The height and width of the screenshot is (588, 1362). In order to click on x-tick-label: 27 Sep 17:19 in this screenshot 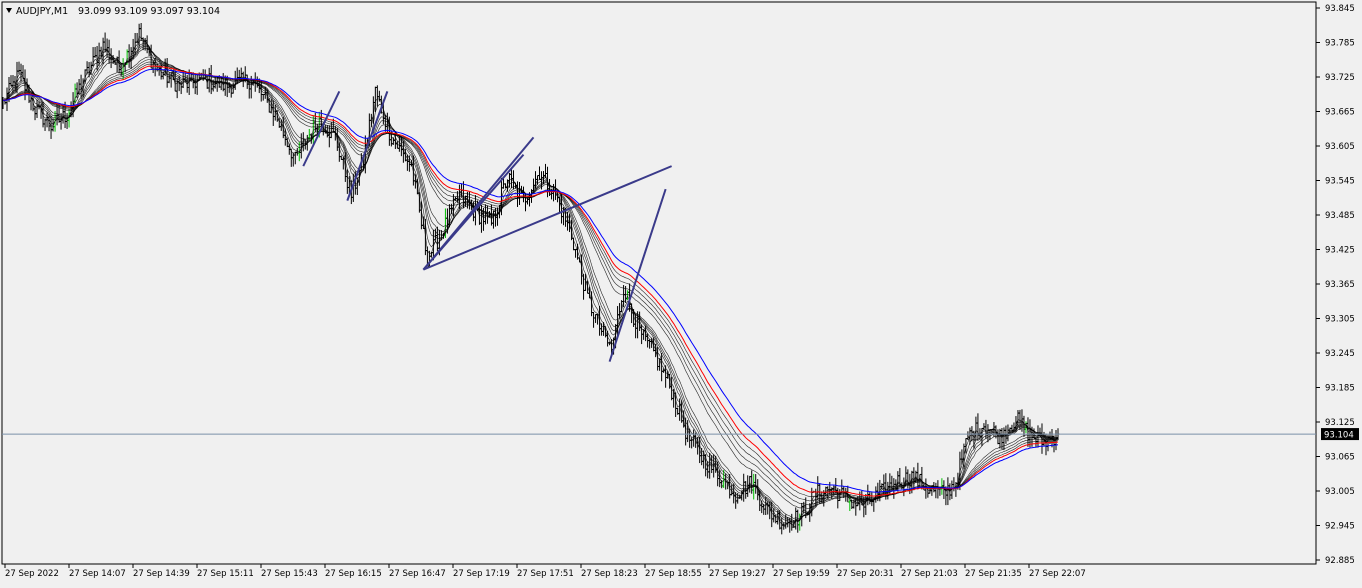, I will do `click(481, 574)`.